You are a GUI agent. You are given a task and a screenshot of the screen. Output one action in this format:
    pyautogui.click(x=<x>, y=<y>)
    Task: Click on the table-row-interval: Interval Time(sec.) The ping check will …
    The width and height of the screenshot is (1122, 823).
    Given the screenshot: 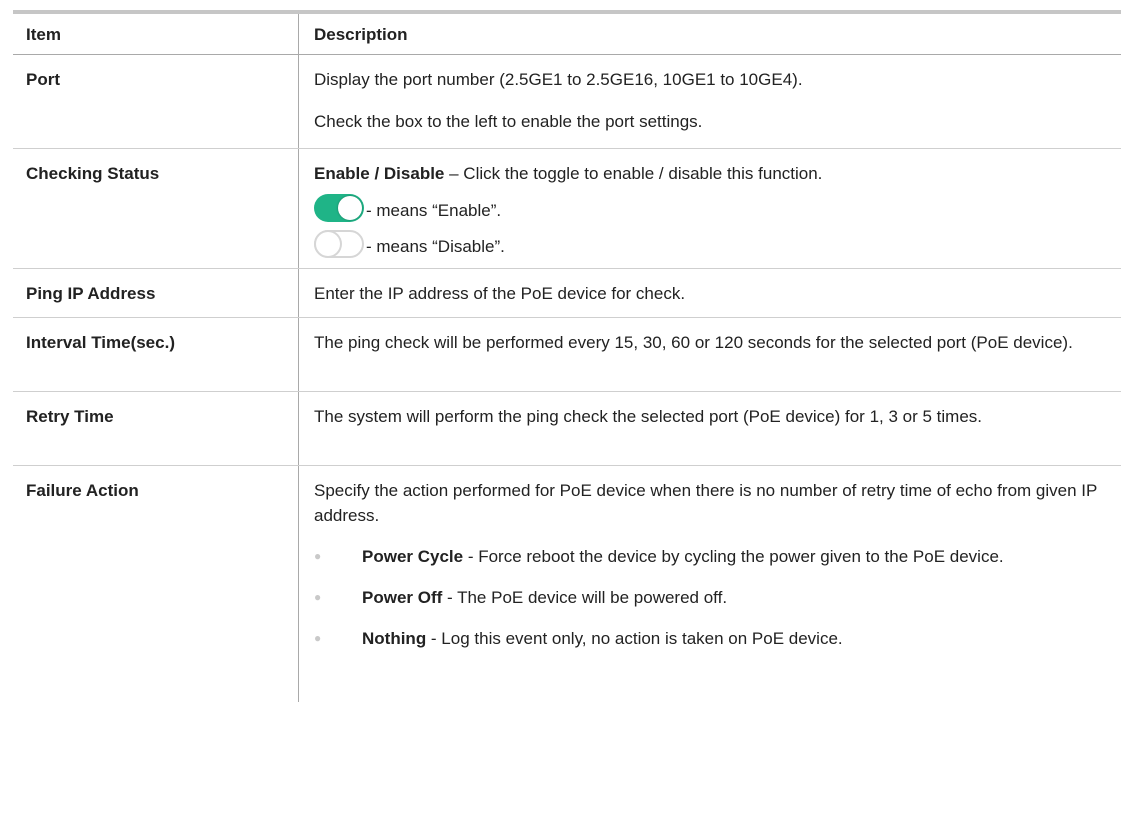 What is the action you would take?
    pyautogui.click(x=567, y=355)
    